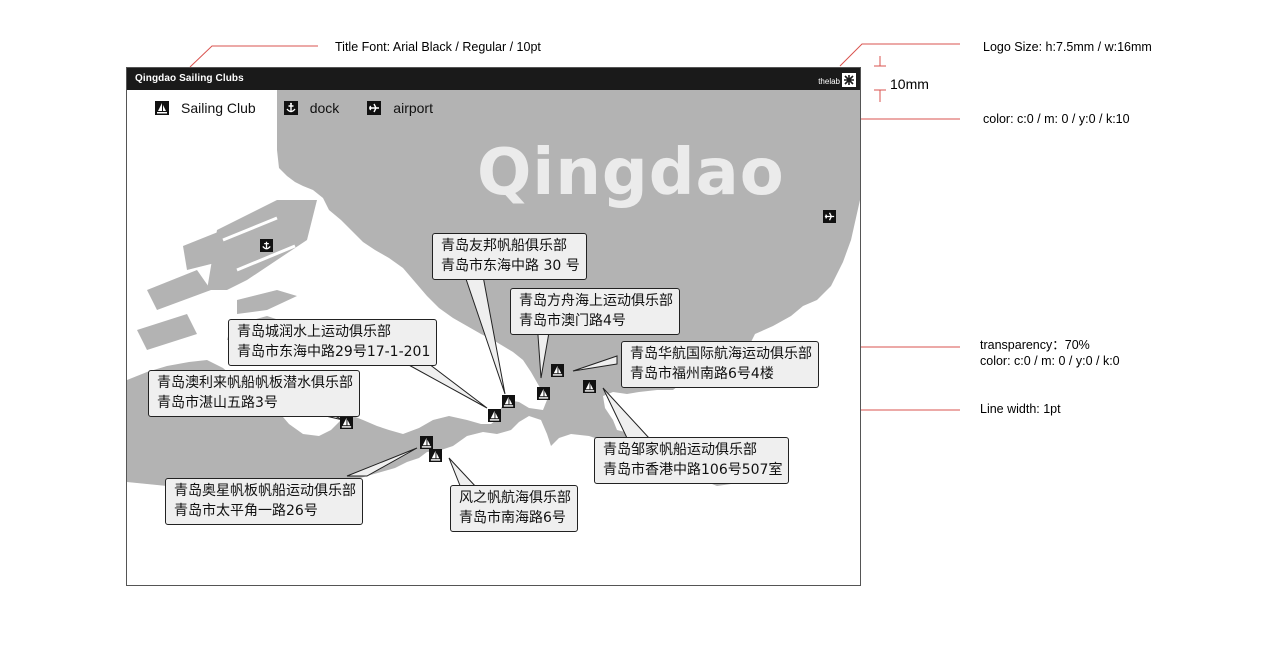 Image resolution: width=1280 pixels, height=656 pixels. Describe the element at coordinates (572, 321) in the screenshot. I see `club-address: 青岛市澳门路4号` at that location.